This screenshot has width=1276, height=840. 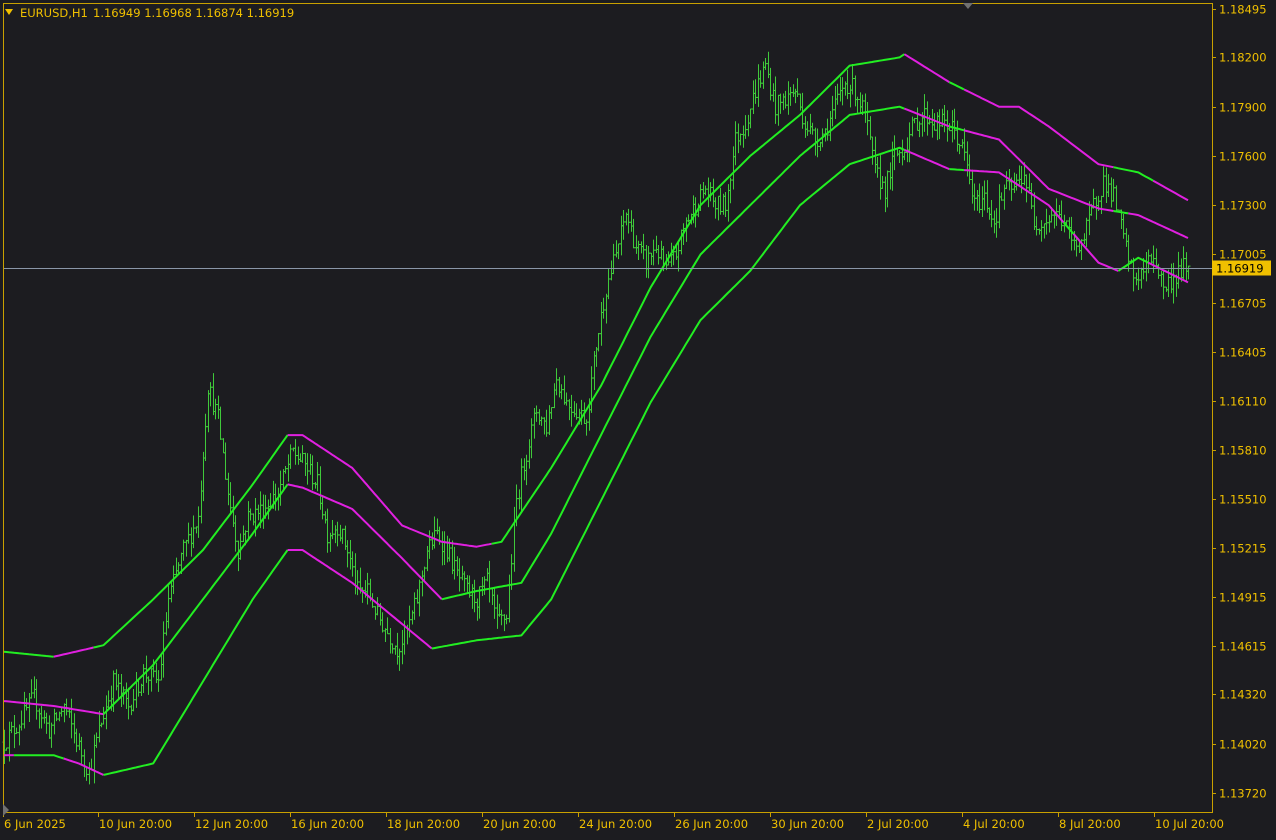 I want to click on y-tick-label: 1.15510, so click(x=1243, y=500).